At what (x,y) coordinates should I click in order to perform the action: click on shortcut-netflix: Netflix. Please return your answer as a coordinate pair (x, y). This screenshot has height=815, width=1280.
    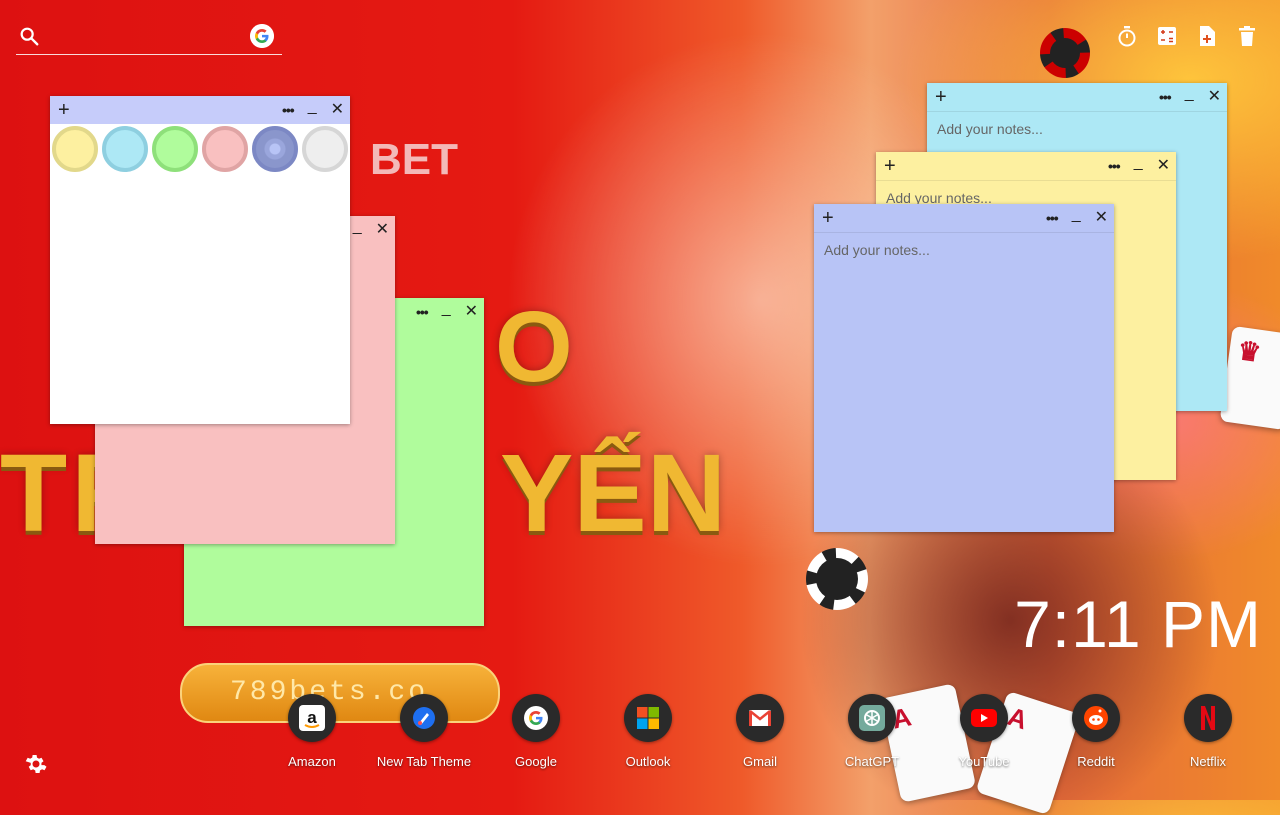
    Looking at the image, I should click on (1208, 731).